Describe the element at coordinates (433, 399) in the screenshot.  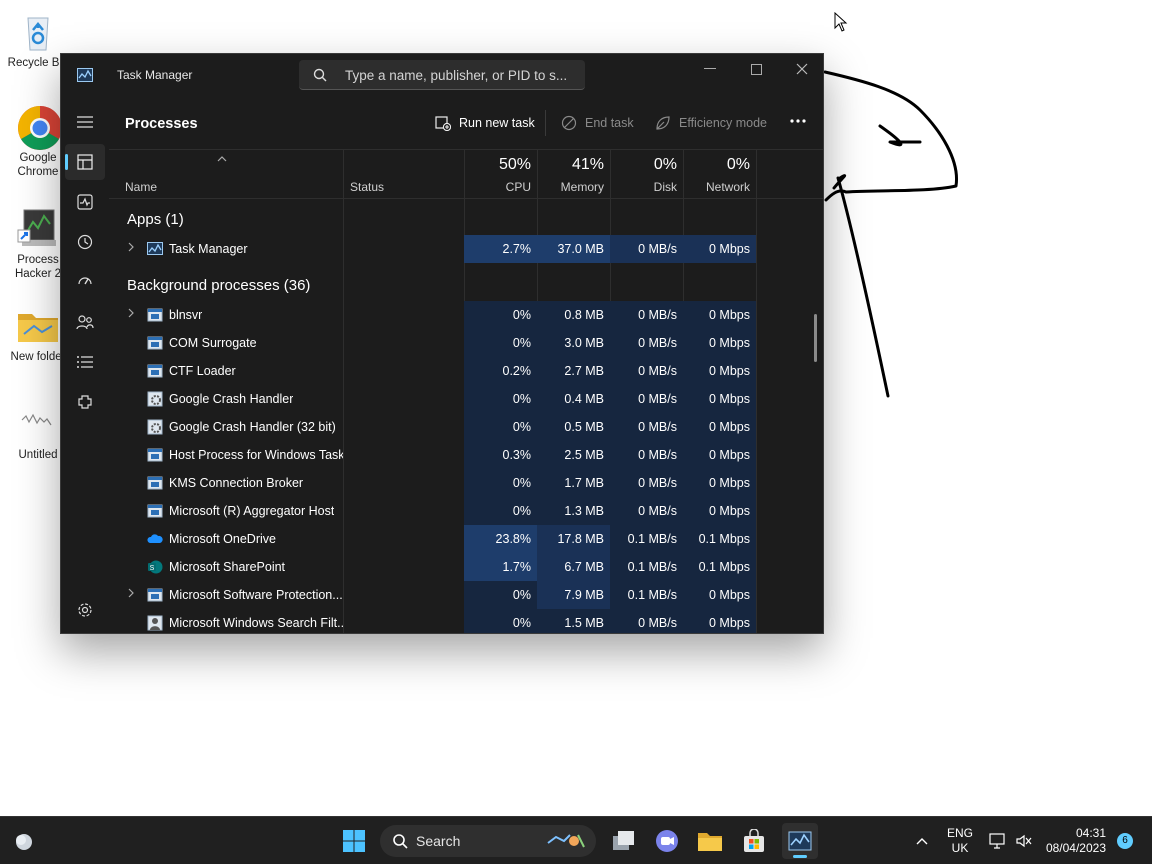
I see `process-row: Google Crash Handler 0% 0.4 MB 0 MB/s 0 Mbps` at that location.